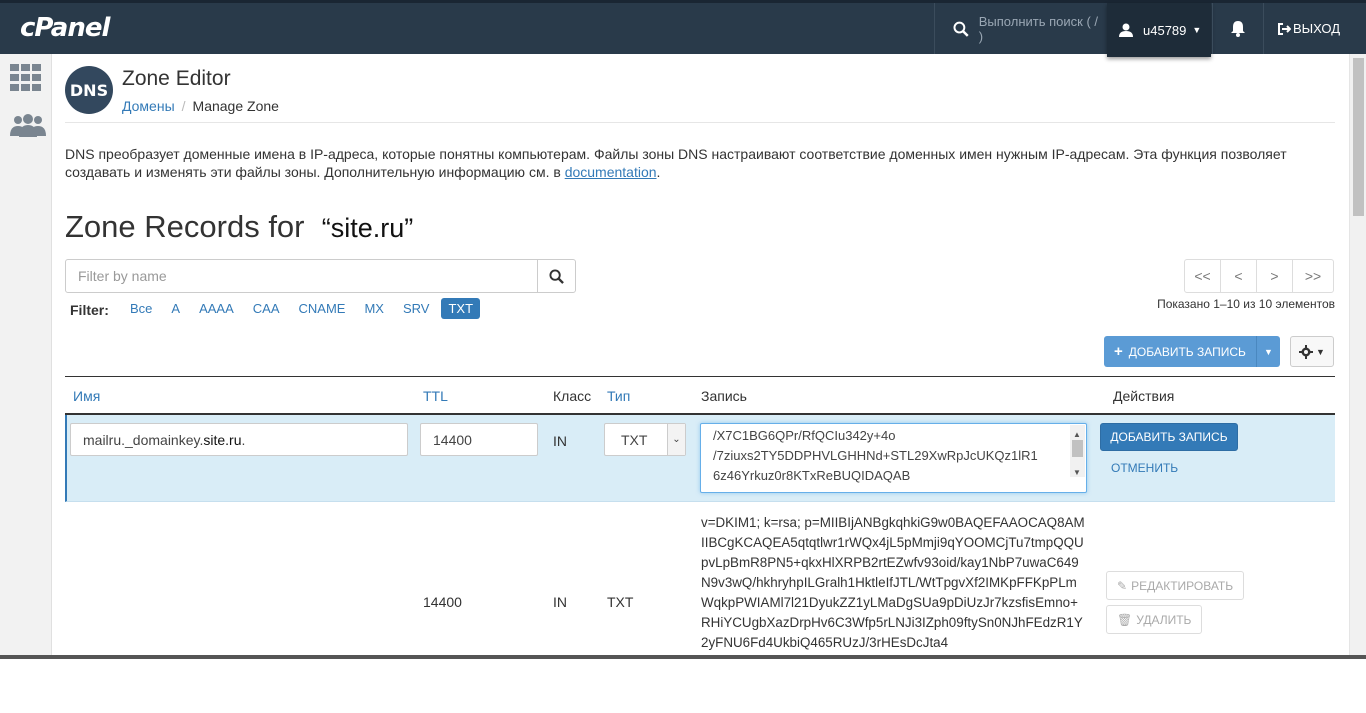 The height and width of the screenshot is (713, 1366). I want to click on documentation-link: documentation, so click(611, 172).